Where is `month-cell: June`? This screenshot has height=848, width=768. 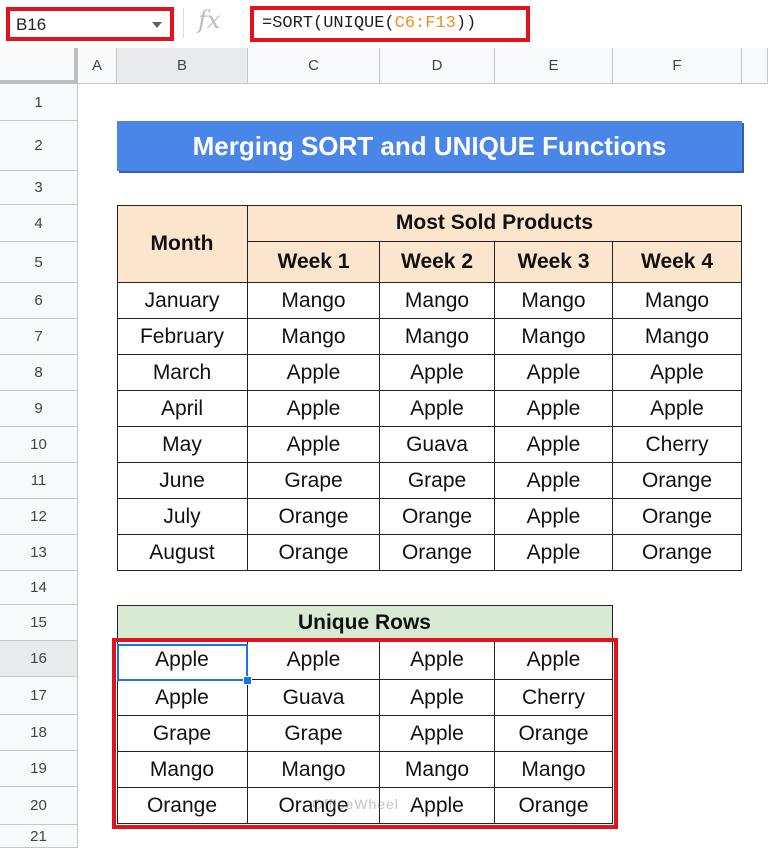 month-cell: June is located at coordinates (182, 481).